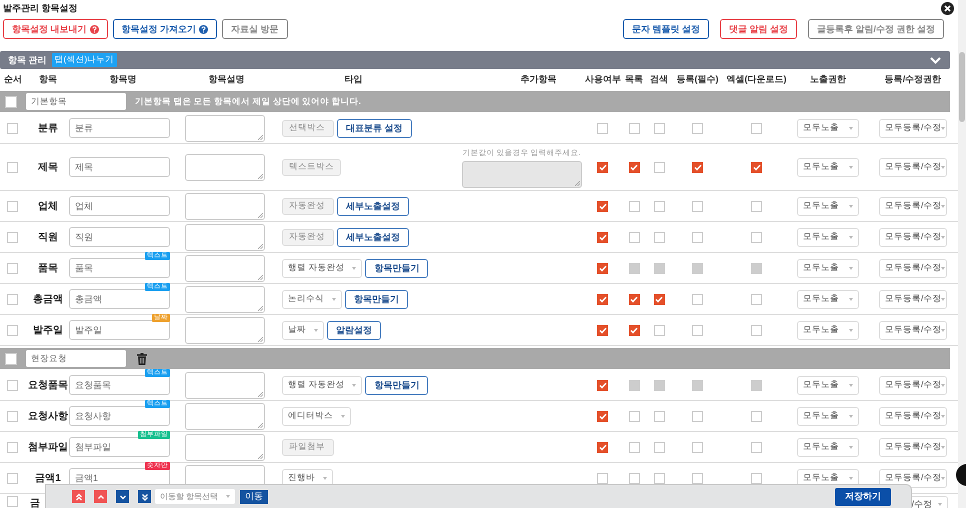 The width and height of the screenshot is (966, 508). Describe the element at coordinates (144, 496) in the screenshot. I see `move-bottom-button` at that location.